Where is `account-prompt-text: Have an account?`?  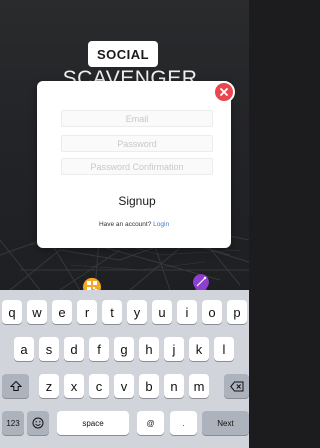 account-prompt-text: Have an account? is located at coordinates (125, 224).